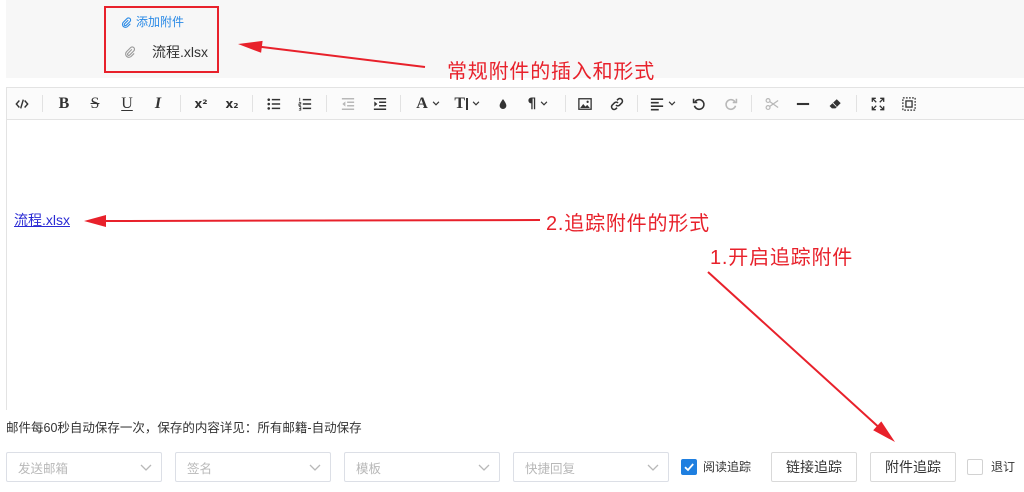 The height and width of the screenshot is (492, 1024). I want to click on sender-mailbox-select: 发送邮箱, so click(84, 467).